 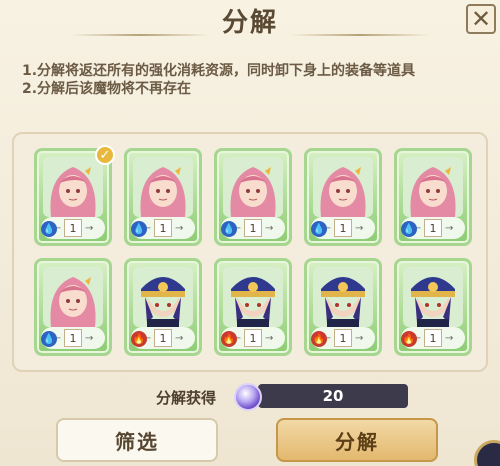 I want to click on decompose-button: 分解, so click(x=357, y=440).